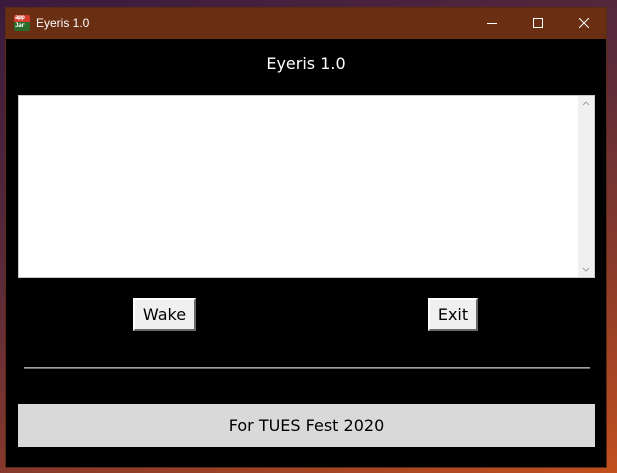 Image resolution: width=617 pixels, height=473 pixels. I want to click on footer-label: For TUES Fest 2020, so click(306, 425).